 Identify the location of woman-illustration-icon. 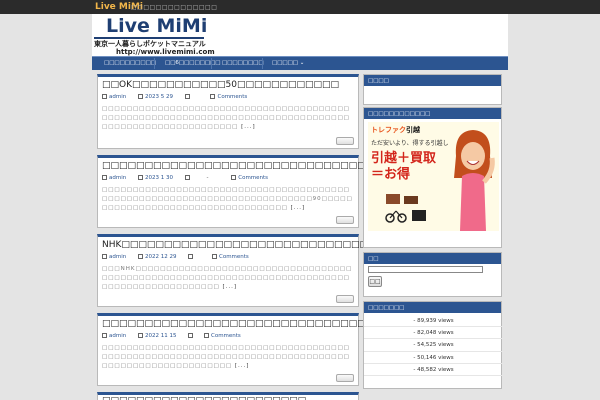
(474, 180).